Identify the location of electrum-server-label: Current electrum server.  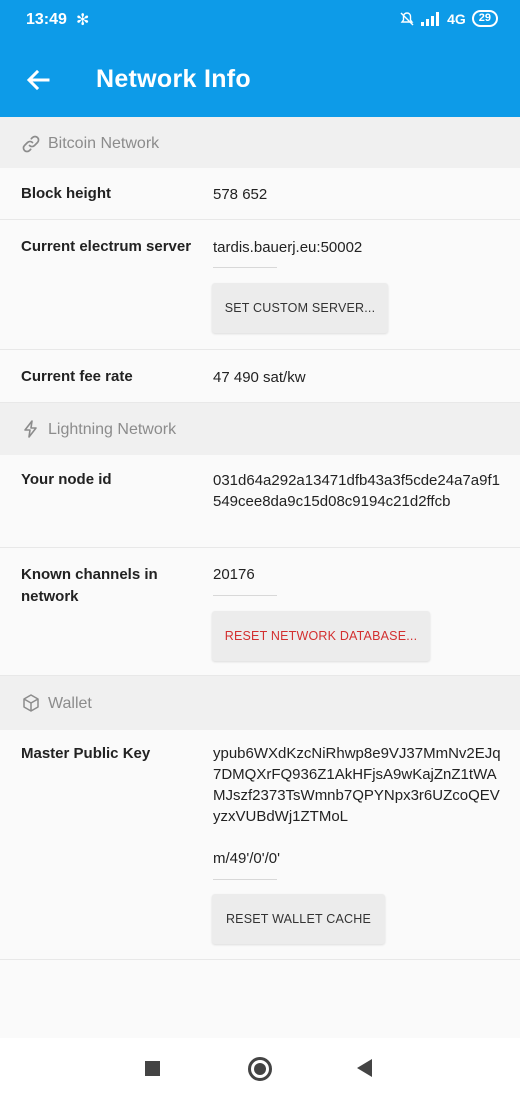
(106, 246).